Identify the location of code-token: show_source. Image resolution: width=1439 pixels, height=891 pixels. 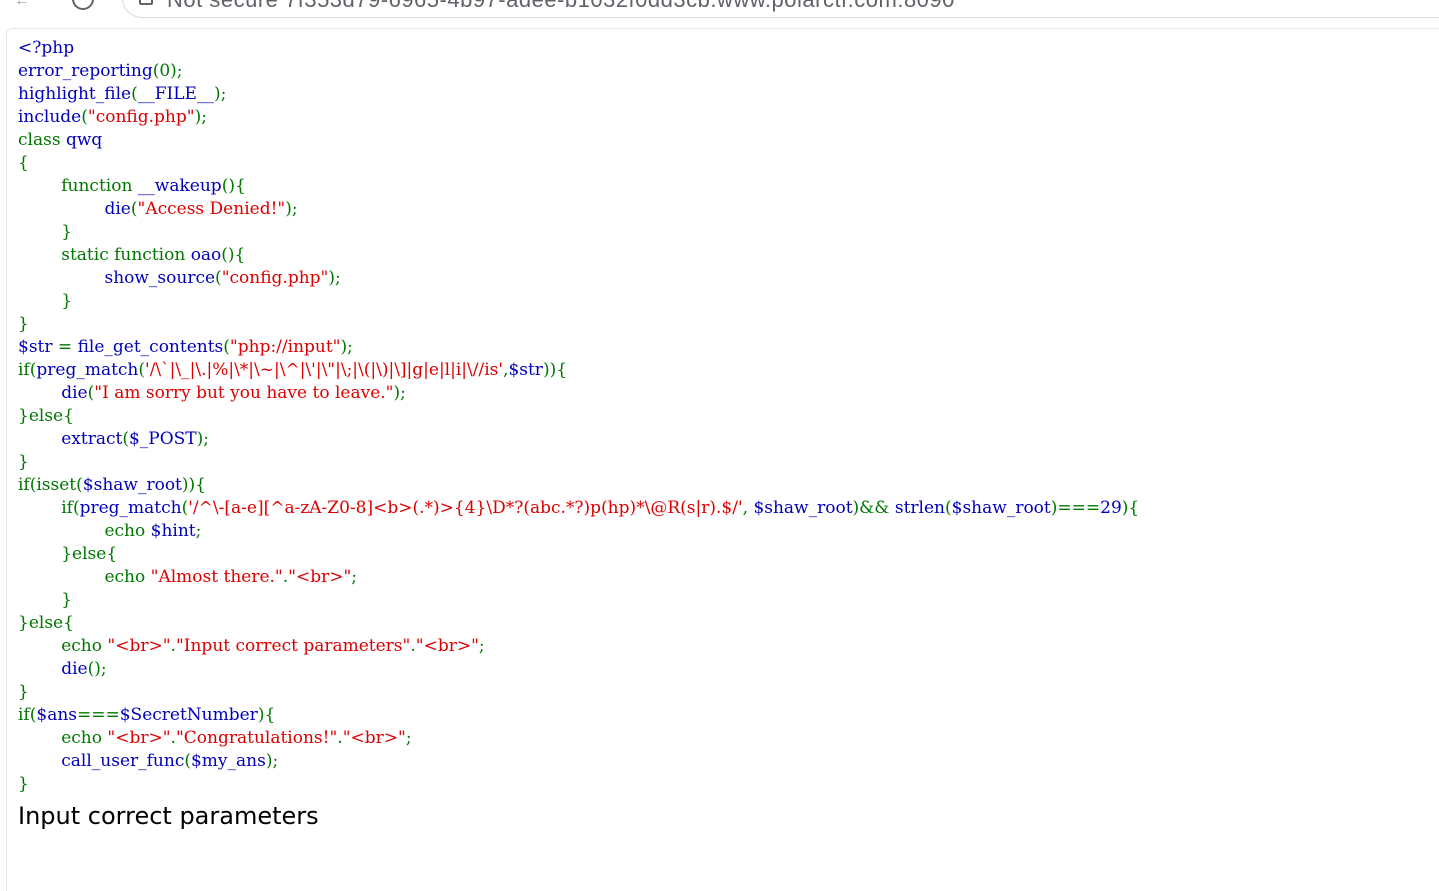
(160, 278).